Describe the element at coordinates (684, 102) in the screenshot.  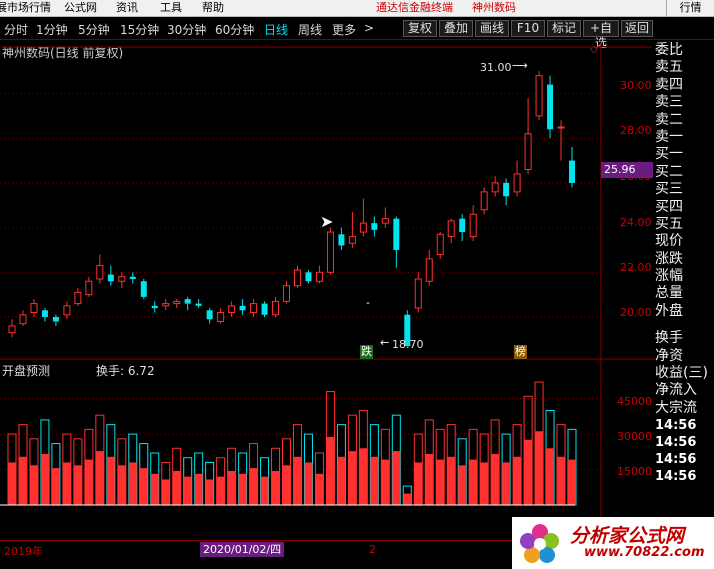
I see `side-item-ask3: 卖三` at that location.